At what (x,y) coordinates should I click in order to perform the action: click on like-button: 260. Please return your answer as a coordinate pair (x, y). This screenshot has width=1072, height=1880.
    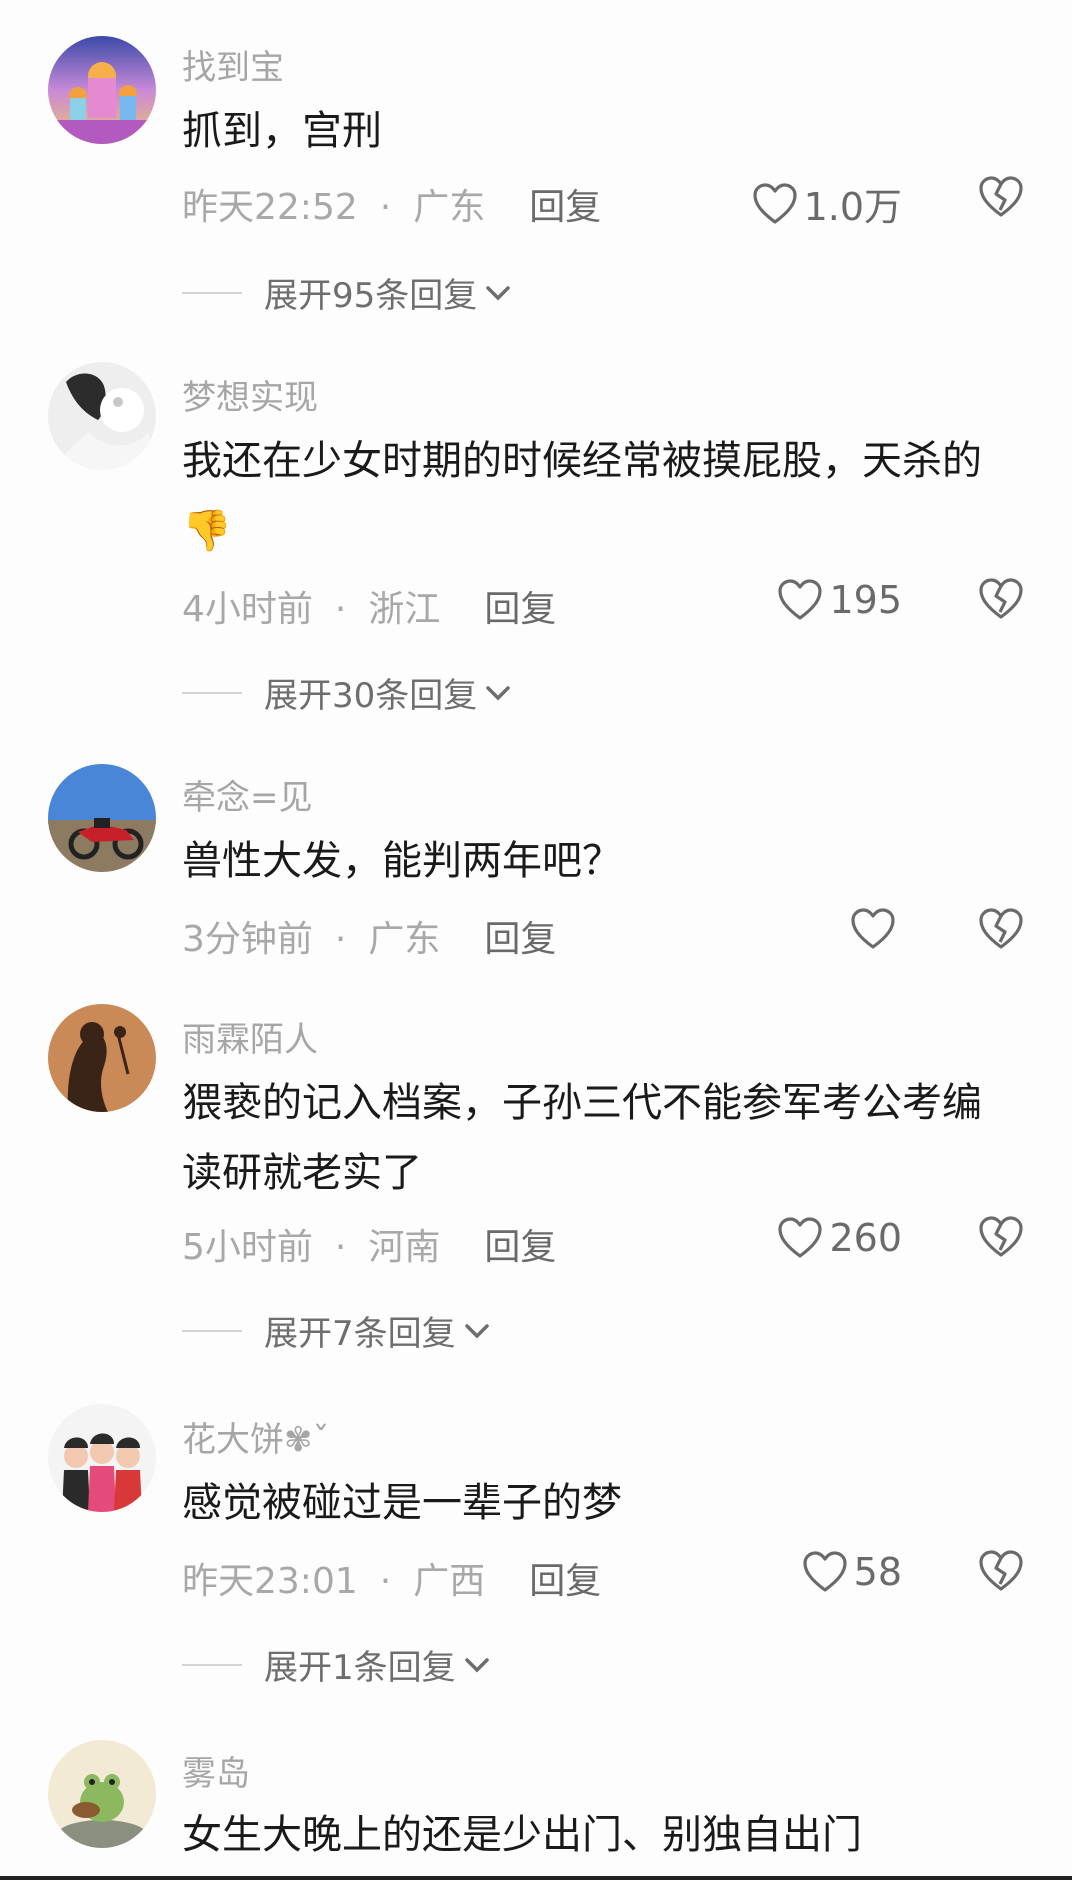
    Looking at the image, I should click on (839, 1238).